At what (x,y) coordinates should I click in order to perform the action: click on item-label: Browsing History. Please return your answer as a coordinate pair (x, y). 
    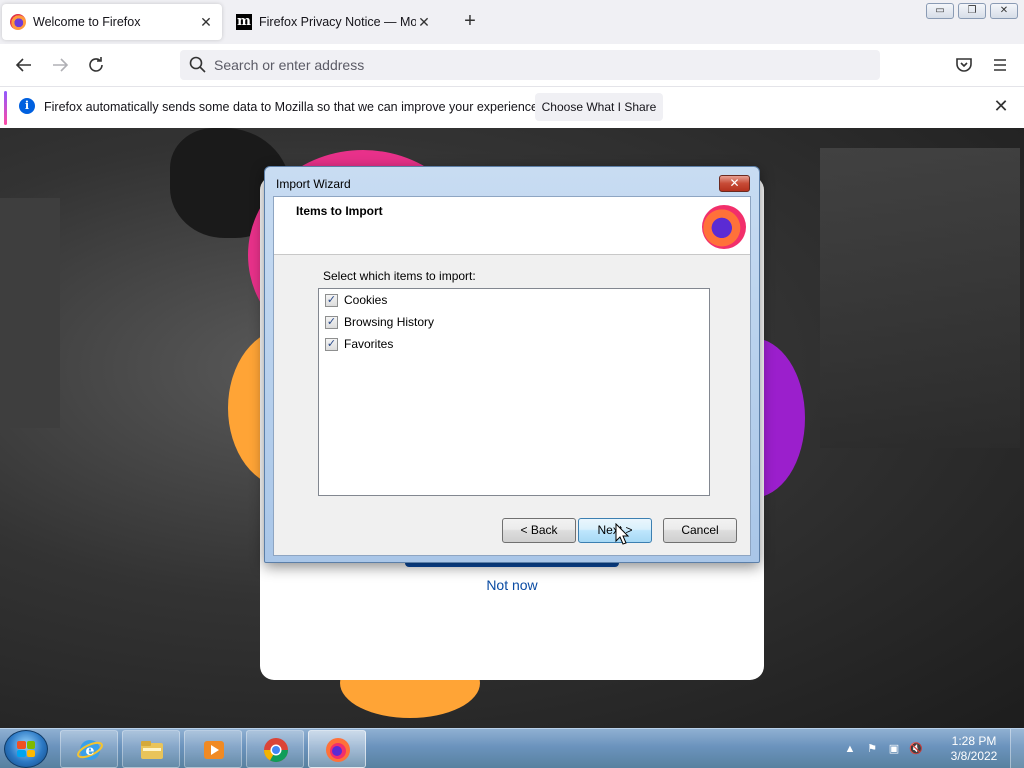
    Looking at the image, I should click on (389, 322).